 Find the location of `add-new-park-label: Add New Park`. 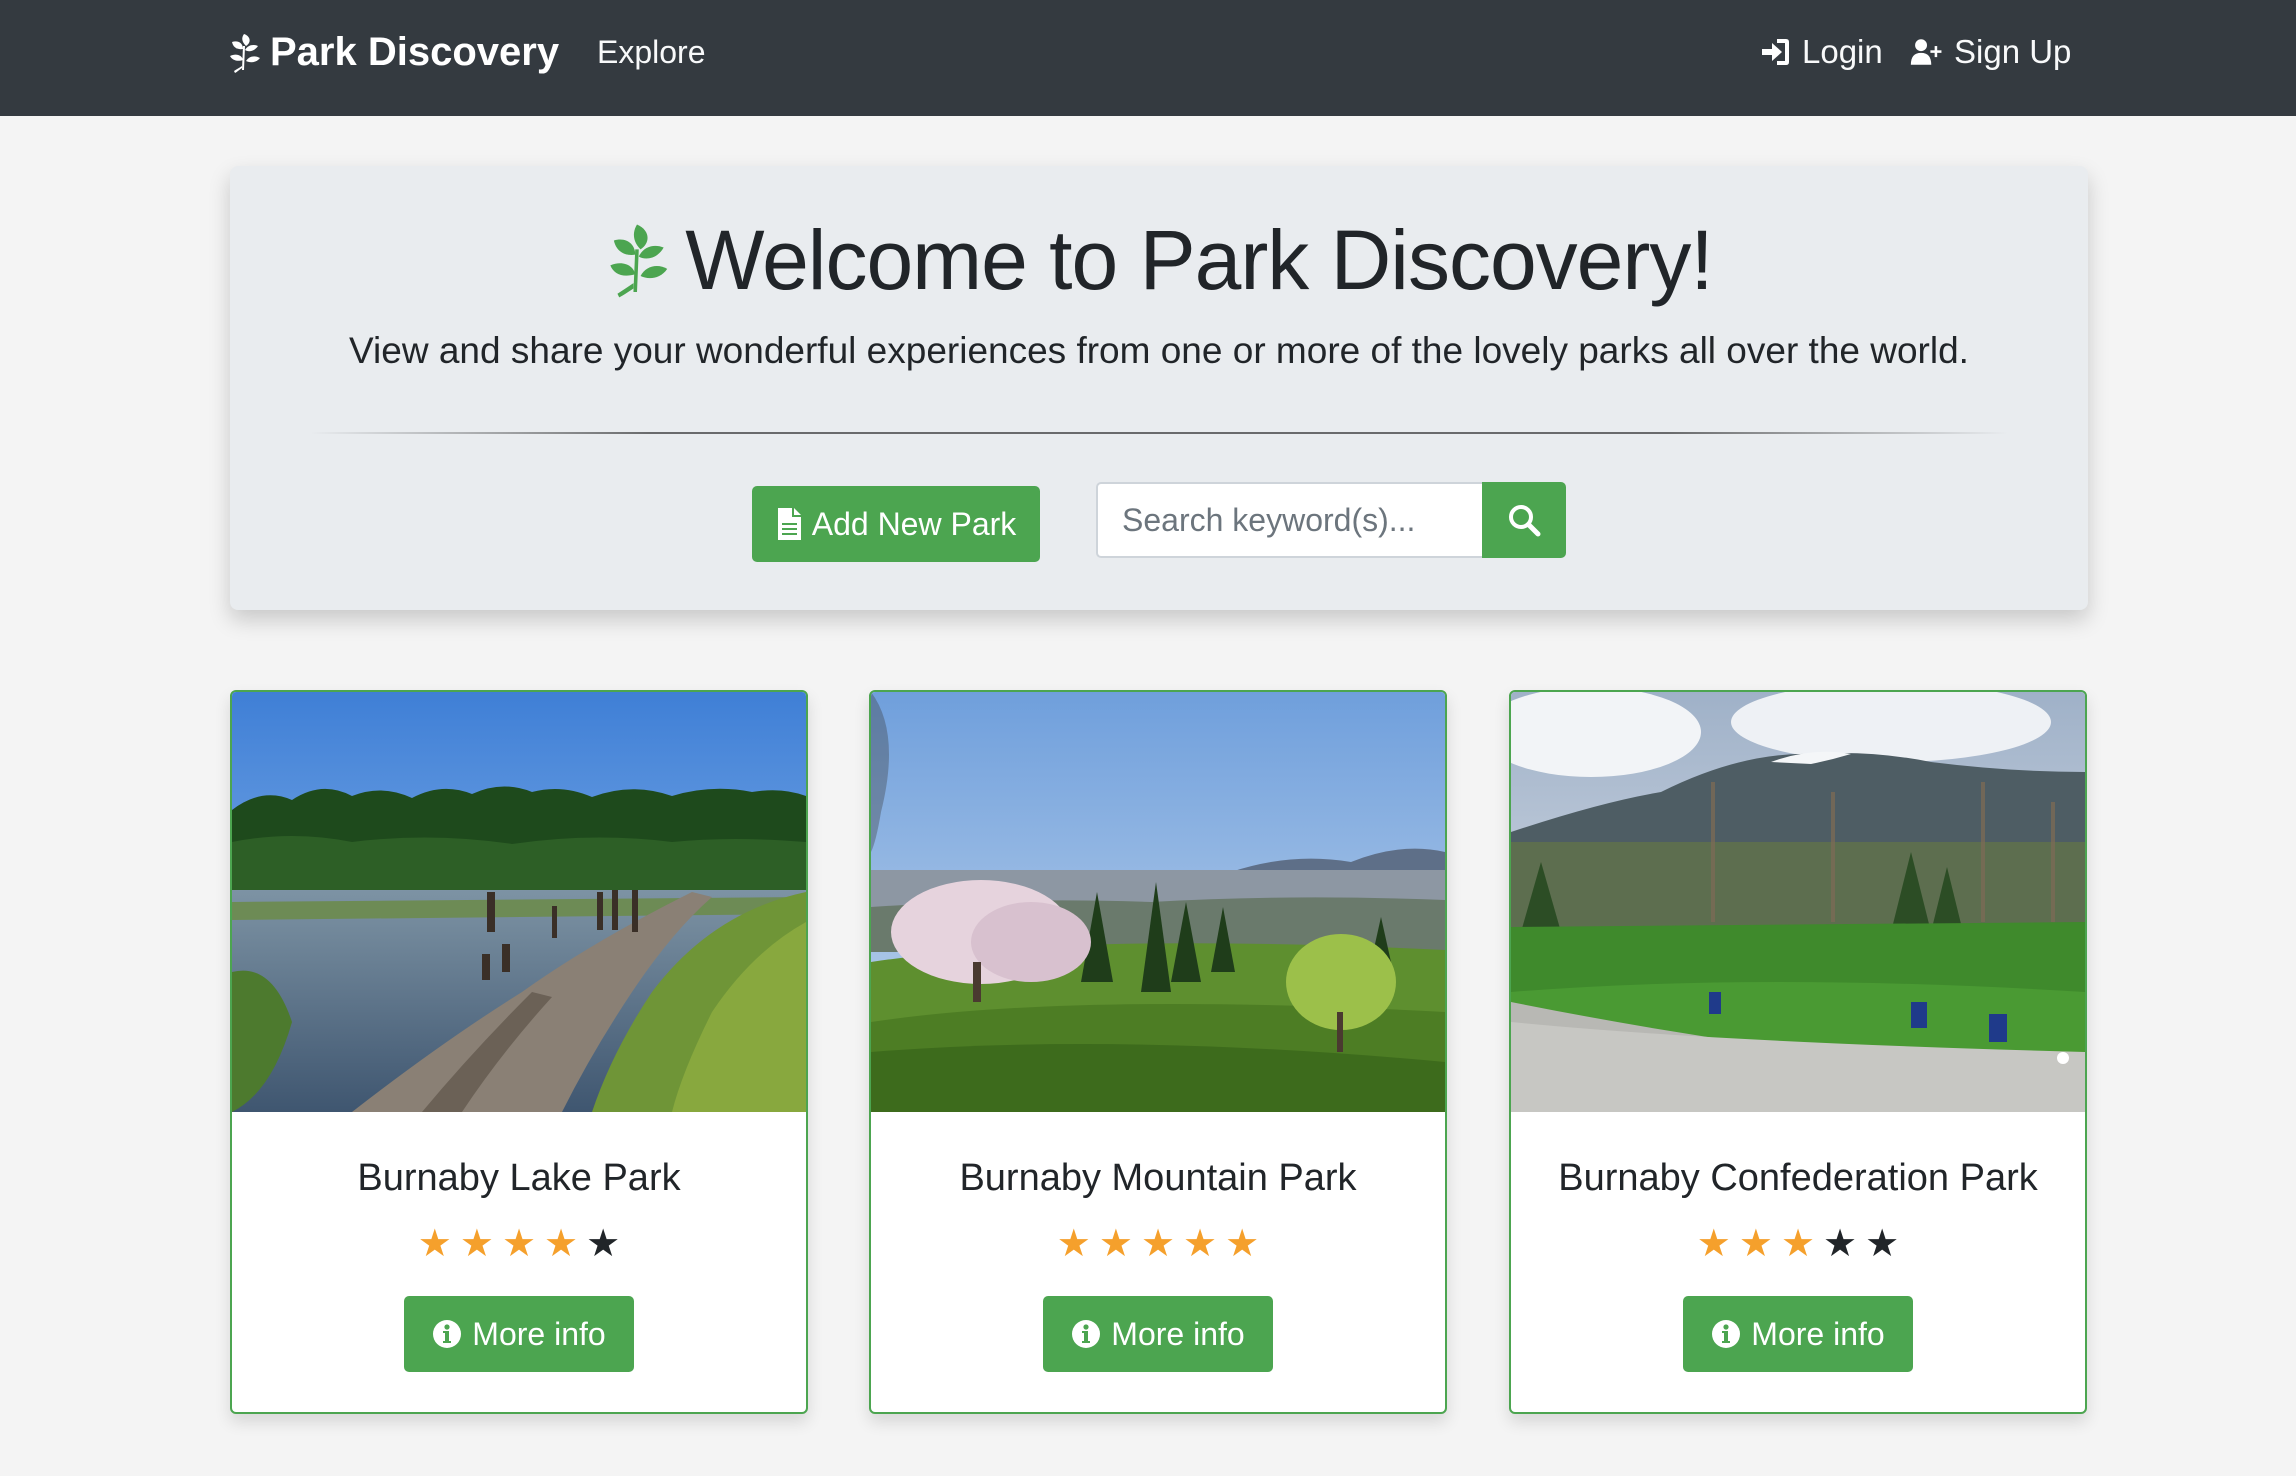

add-new-park-label: Add New Park is located at coordinates (914, 523).